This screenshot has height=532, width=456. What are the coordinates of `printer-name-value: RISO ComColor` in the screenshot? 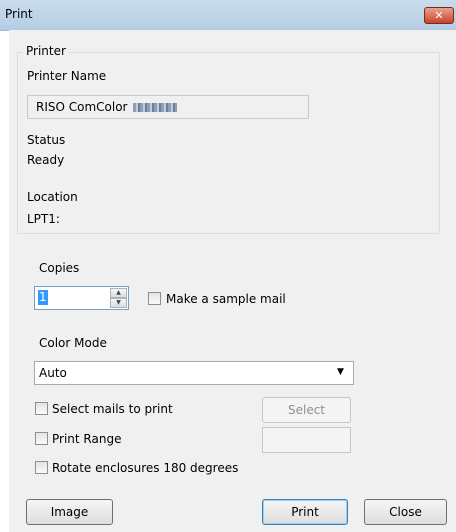 It's located at (106, 107).